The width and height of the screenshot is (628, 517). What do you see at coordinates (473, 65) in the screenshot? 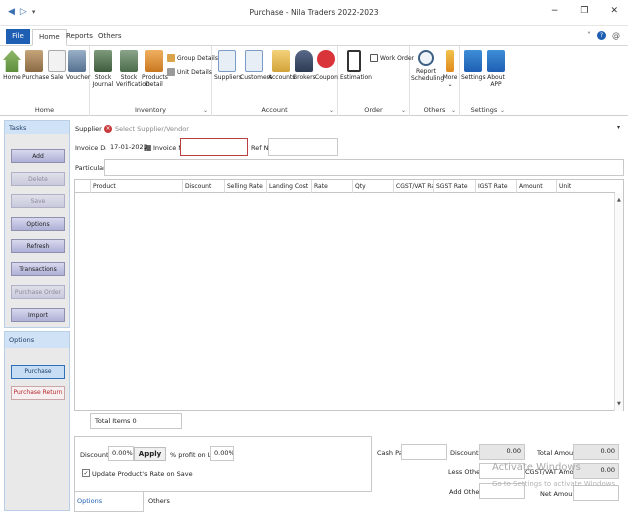
I see `settings-button: Settings` at bounding box center [473, 65].